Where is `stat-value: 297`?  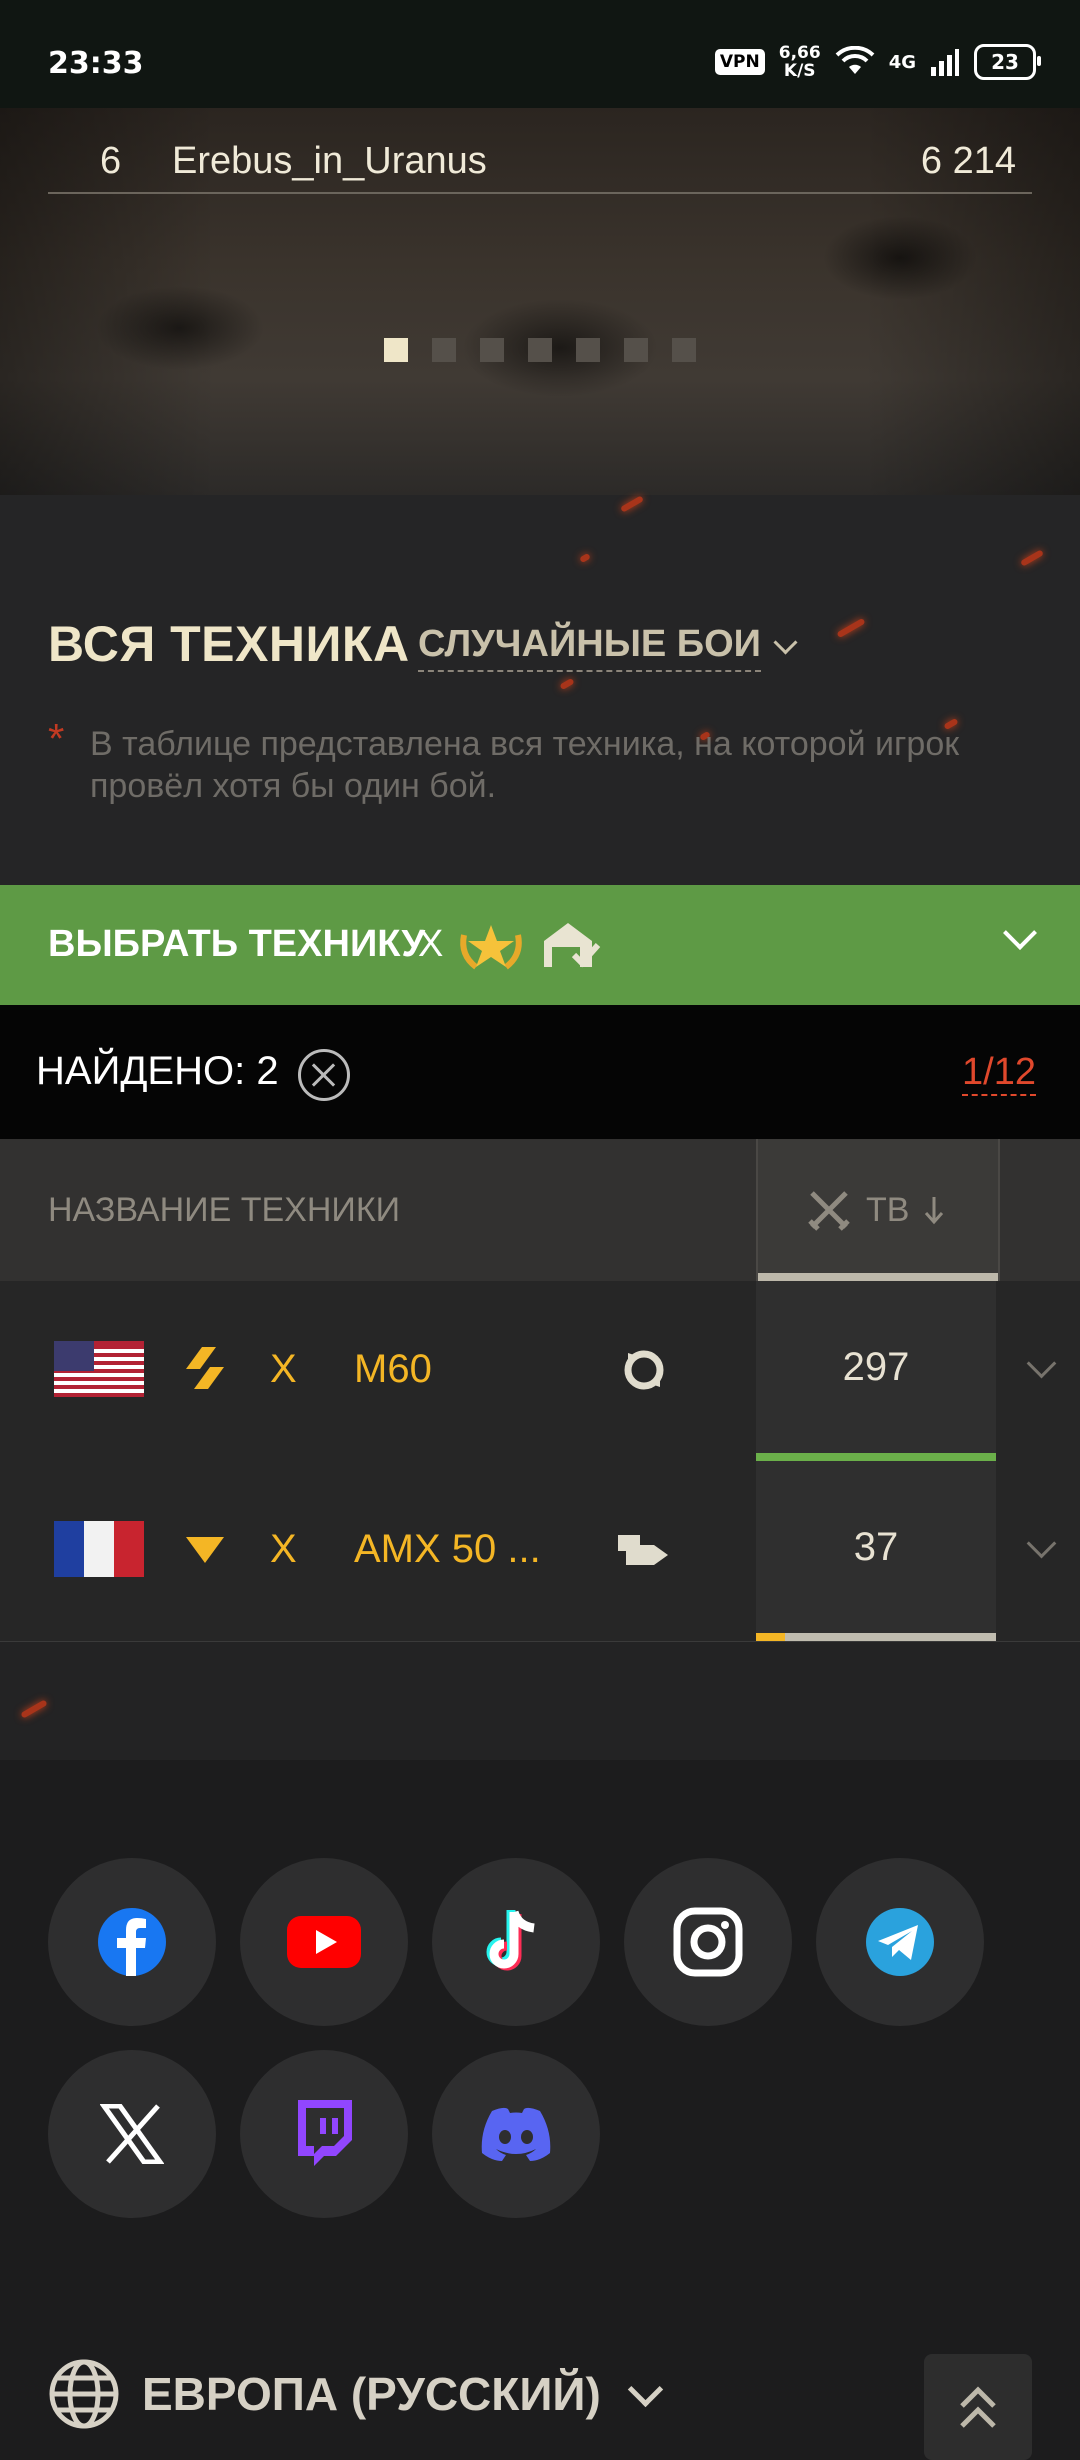 stat-value: 297 is located at coordinates (876, 1367).